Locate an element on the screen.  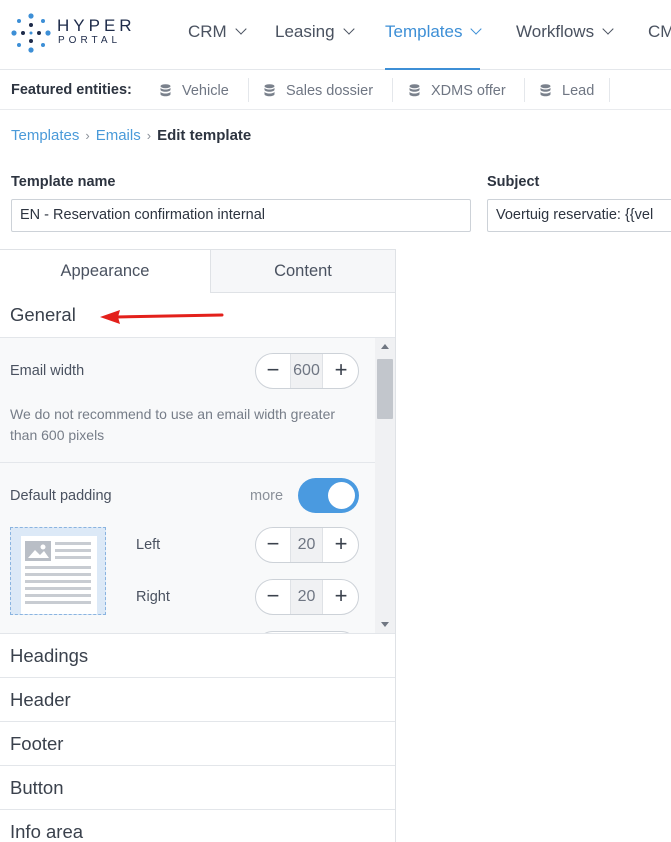
featured-entity-xdms-offer: XDMS offer is located at coordinates (457, 90).